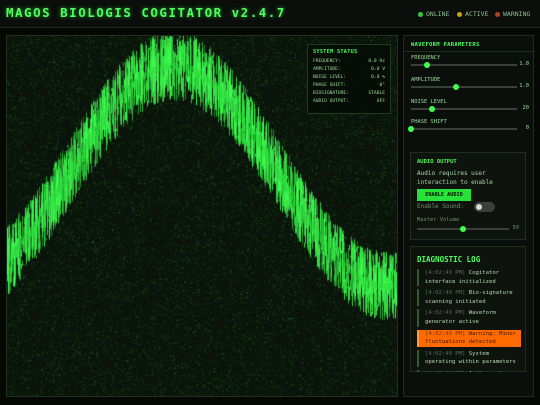 The width and height of the screenshot is (540, 405). I want to click on status-row-audio: AUDIO OUTPUT: OFF, so click(349, 102).